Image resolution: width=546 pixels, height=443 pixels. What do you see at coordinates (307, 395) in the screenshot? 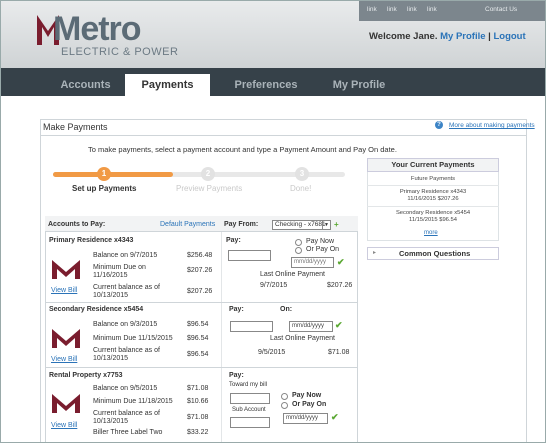
I see `account-3-pay-now-label: Pay Now` at bounding box center [307, 395].